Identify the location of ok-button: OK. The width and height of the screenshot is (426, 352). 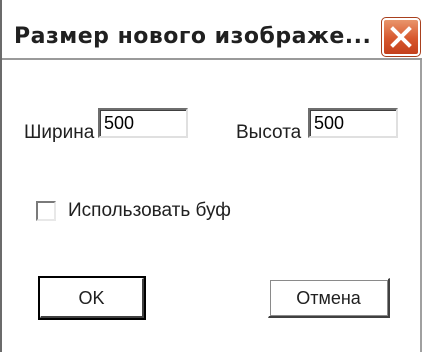
(92, 298).